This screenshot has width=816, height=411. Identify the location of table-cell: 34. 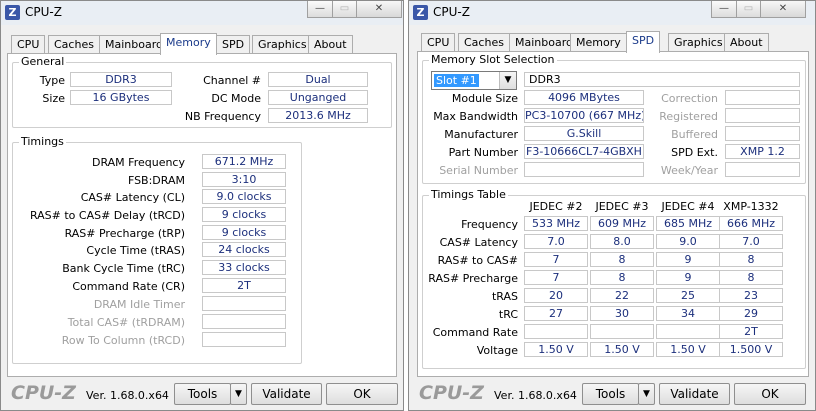
(688, 313).